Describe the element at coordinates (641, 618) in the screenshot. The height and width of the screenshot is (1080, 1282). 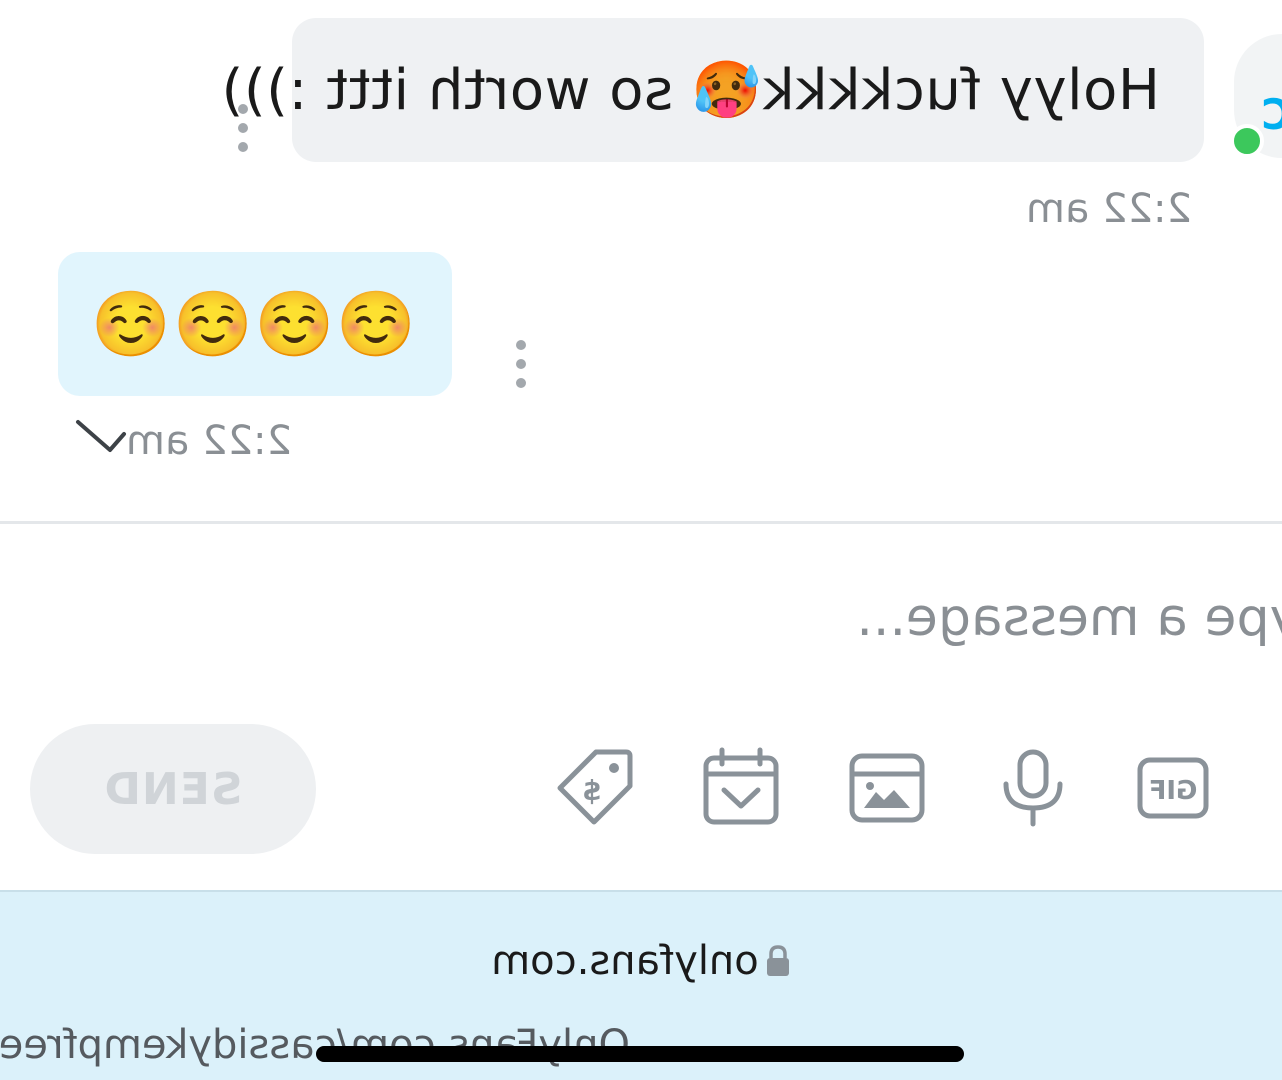
I see `message-input` at that location.